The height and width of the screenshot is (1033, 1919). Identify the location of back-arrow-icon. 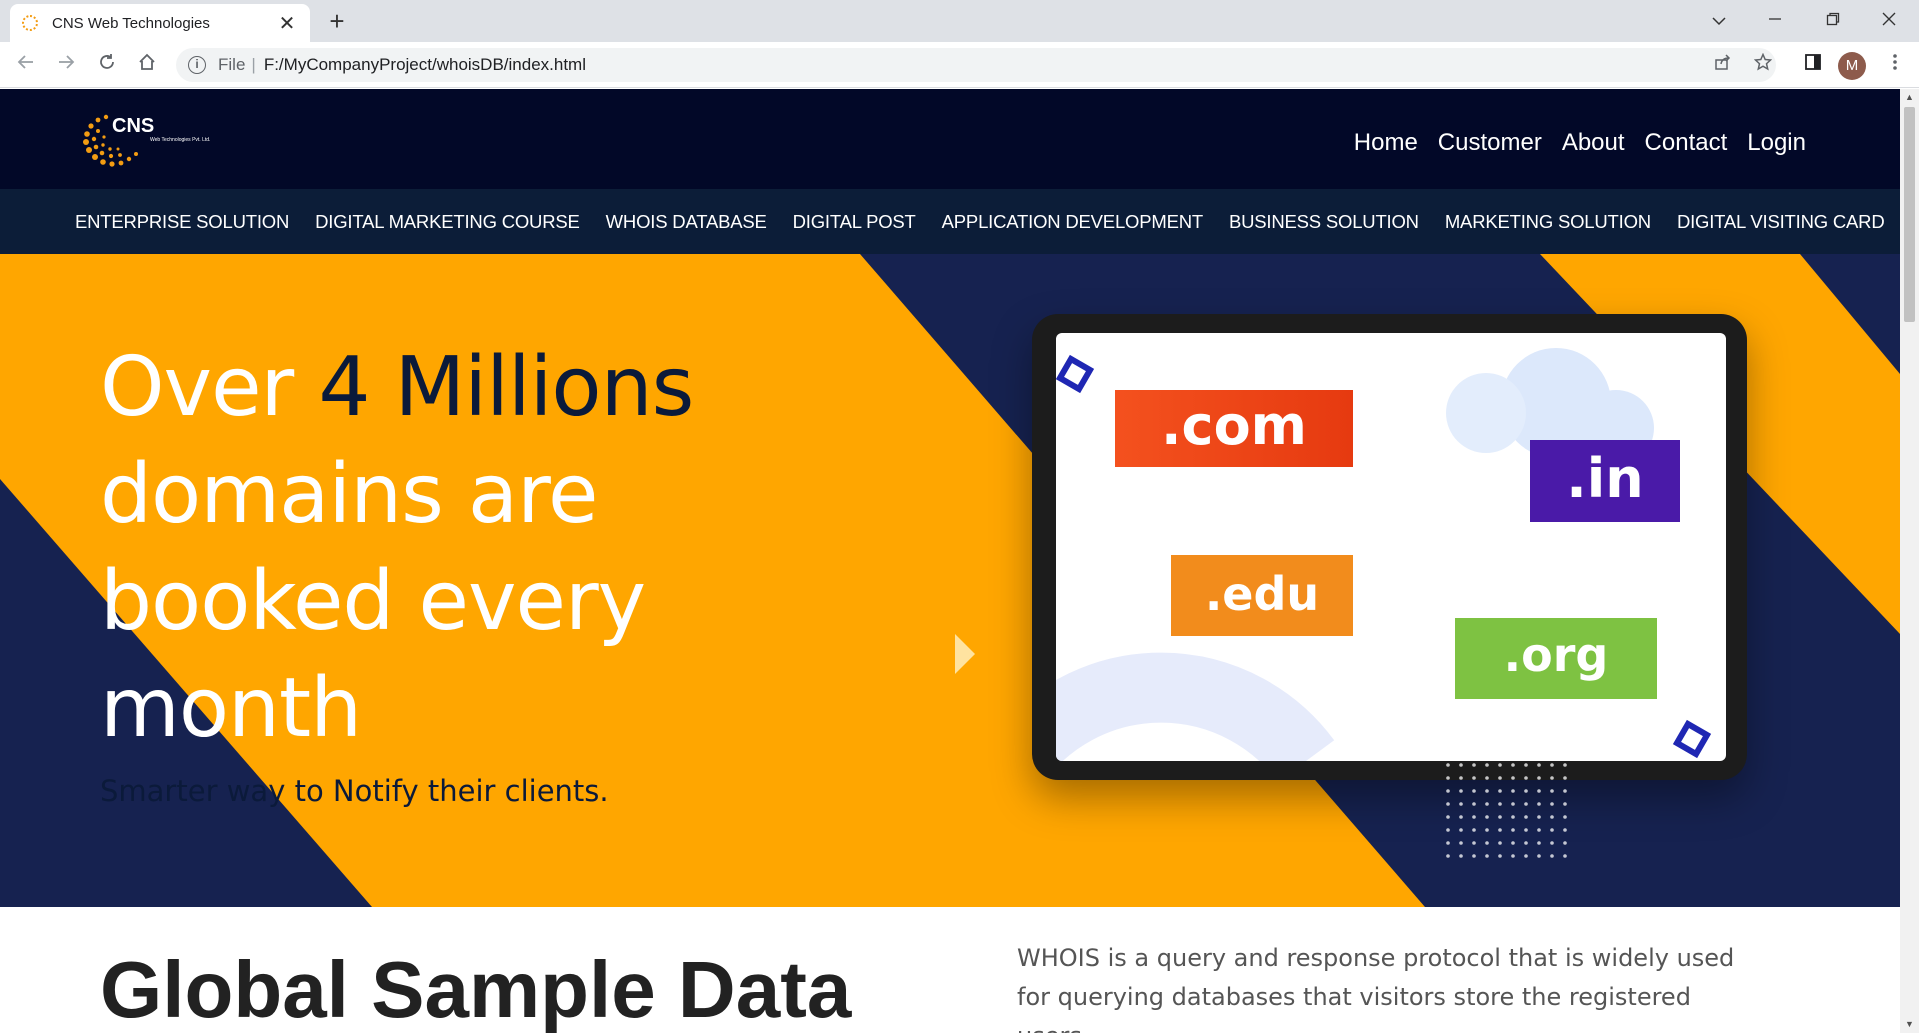
(26, 65).